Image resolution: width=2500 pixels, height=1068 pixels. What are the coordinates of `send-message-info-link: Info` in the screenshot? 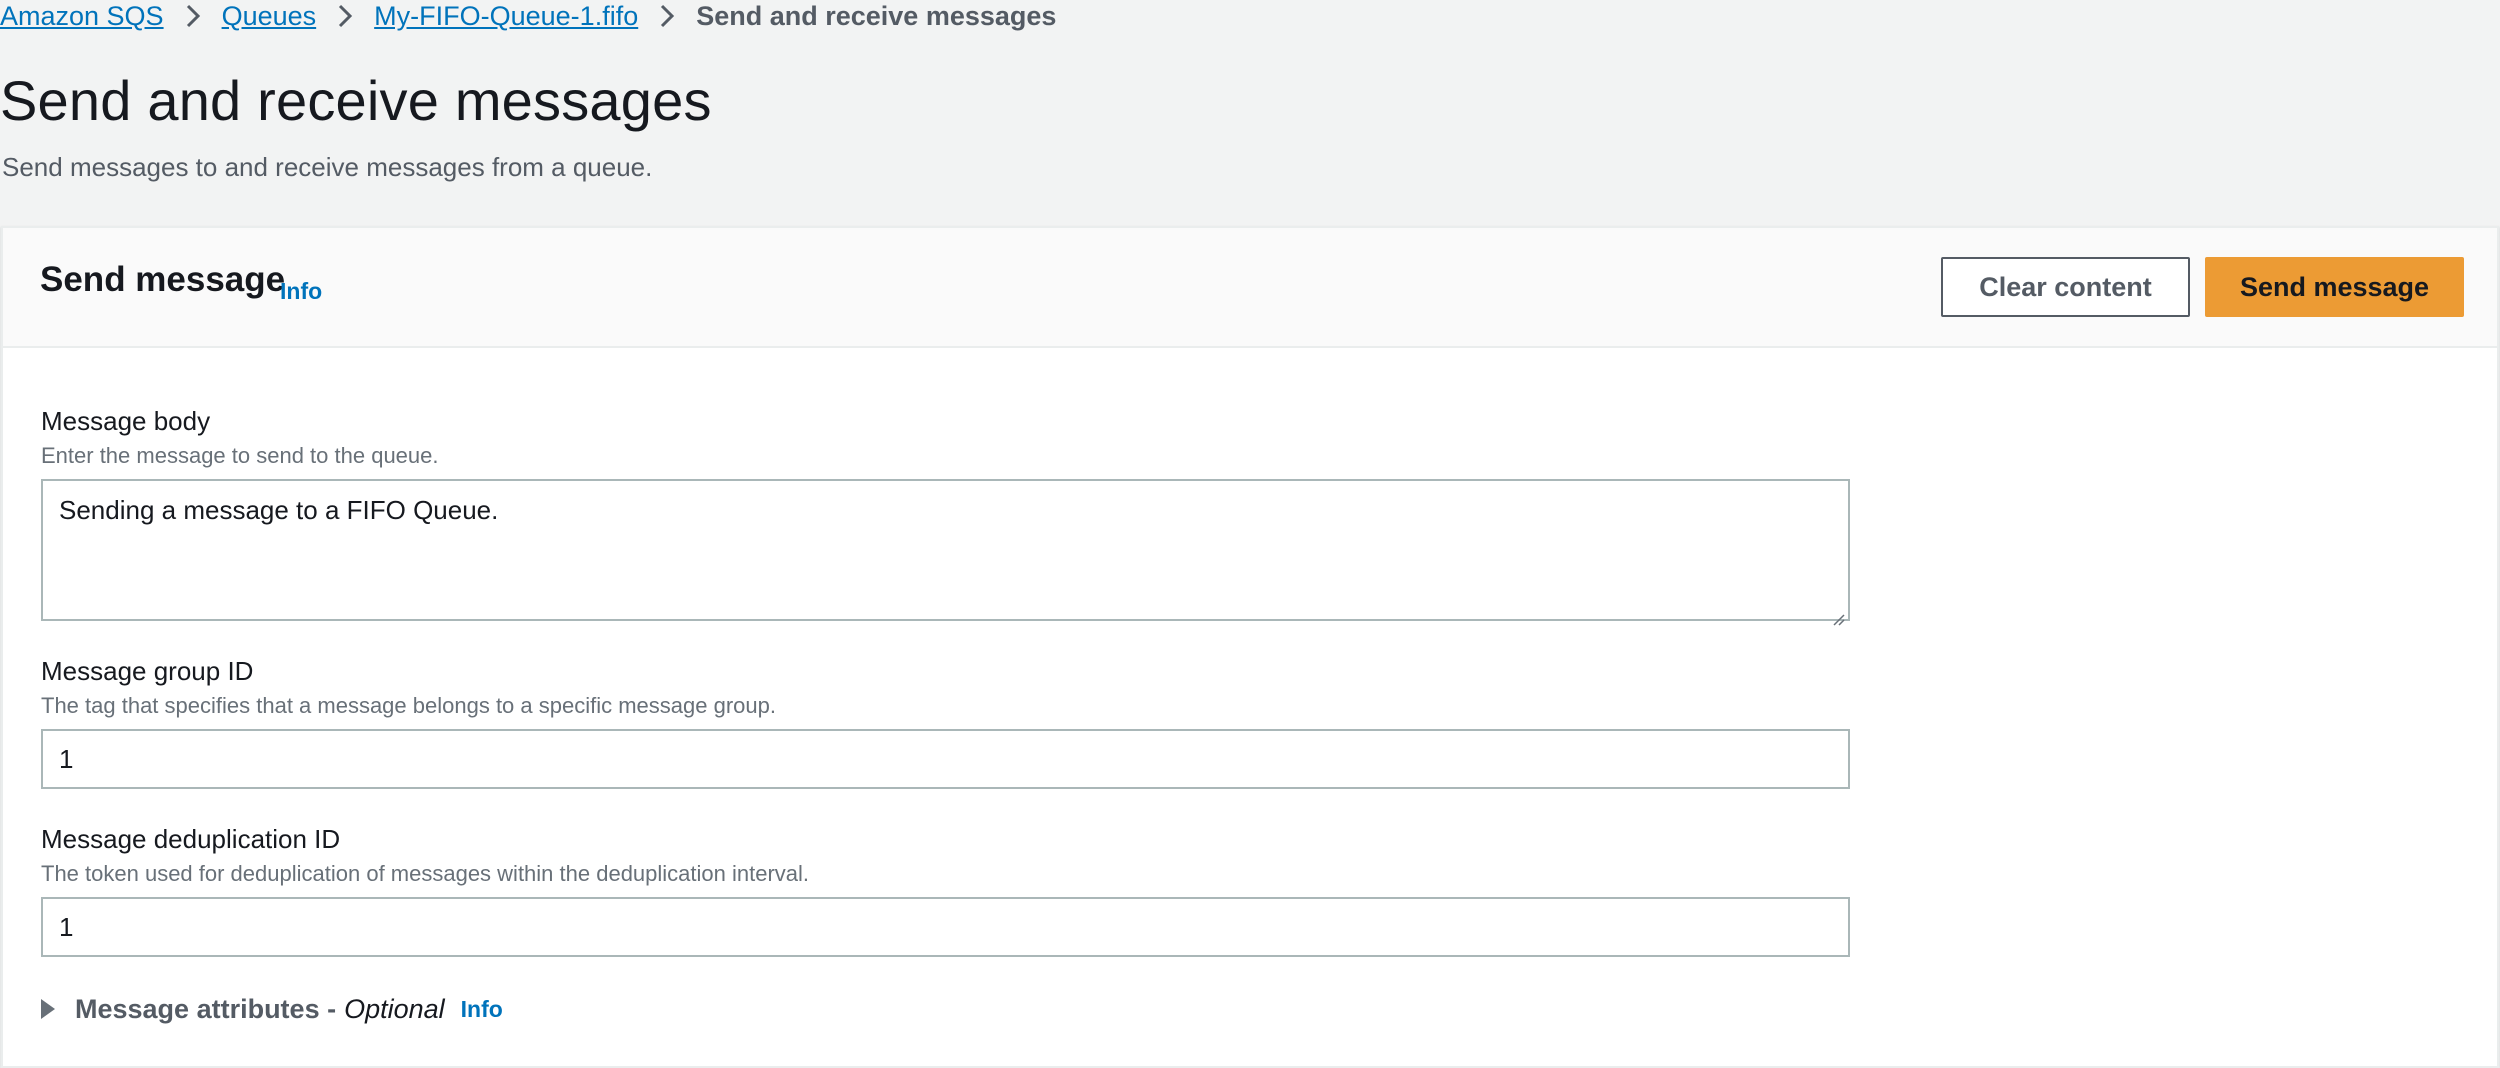 It's located at (301, 291).